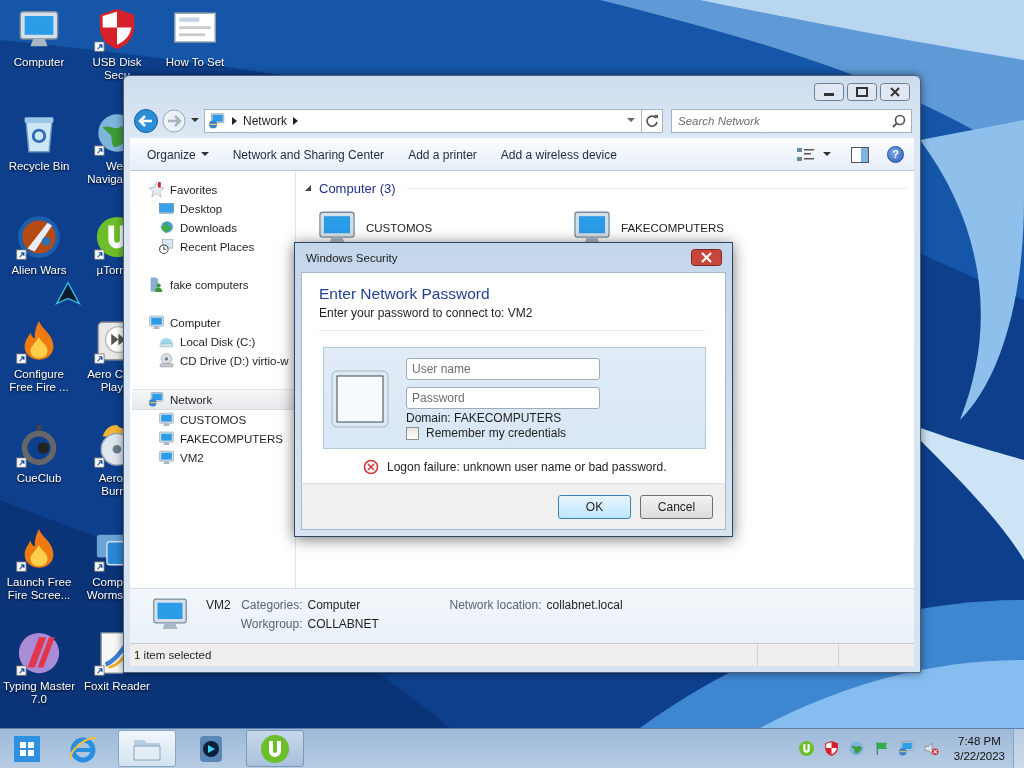 The width and height of the screenshot is (1024, 768). What do you see at coordinates (360, 399) in the screenshot?
I see `user-tile-icon` at bounding box center [360, 399].